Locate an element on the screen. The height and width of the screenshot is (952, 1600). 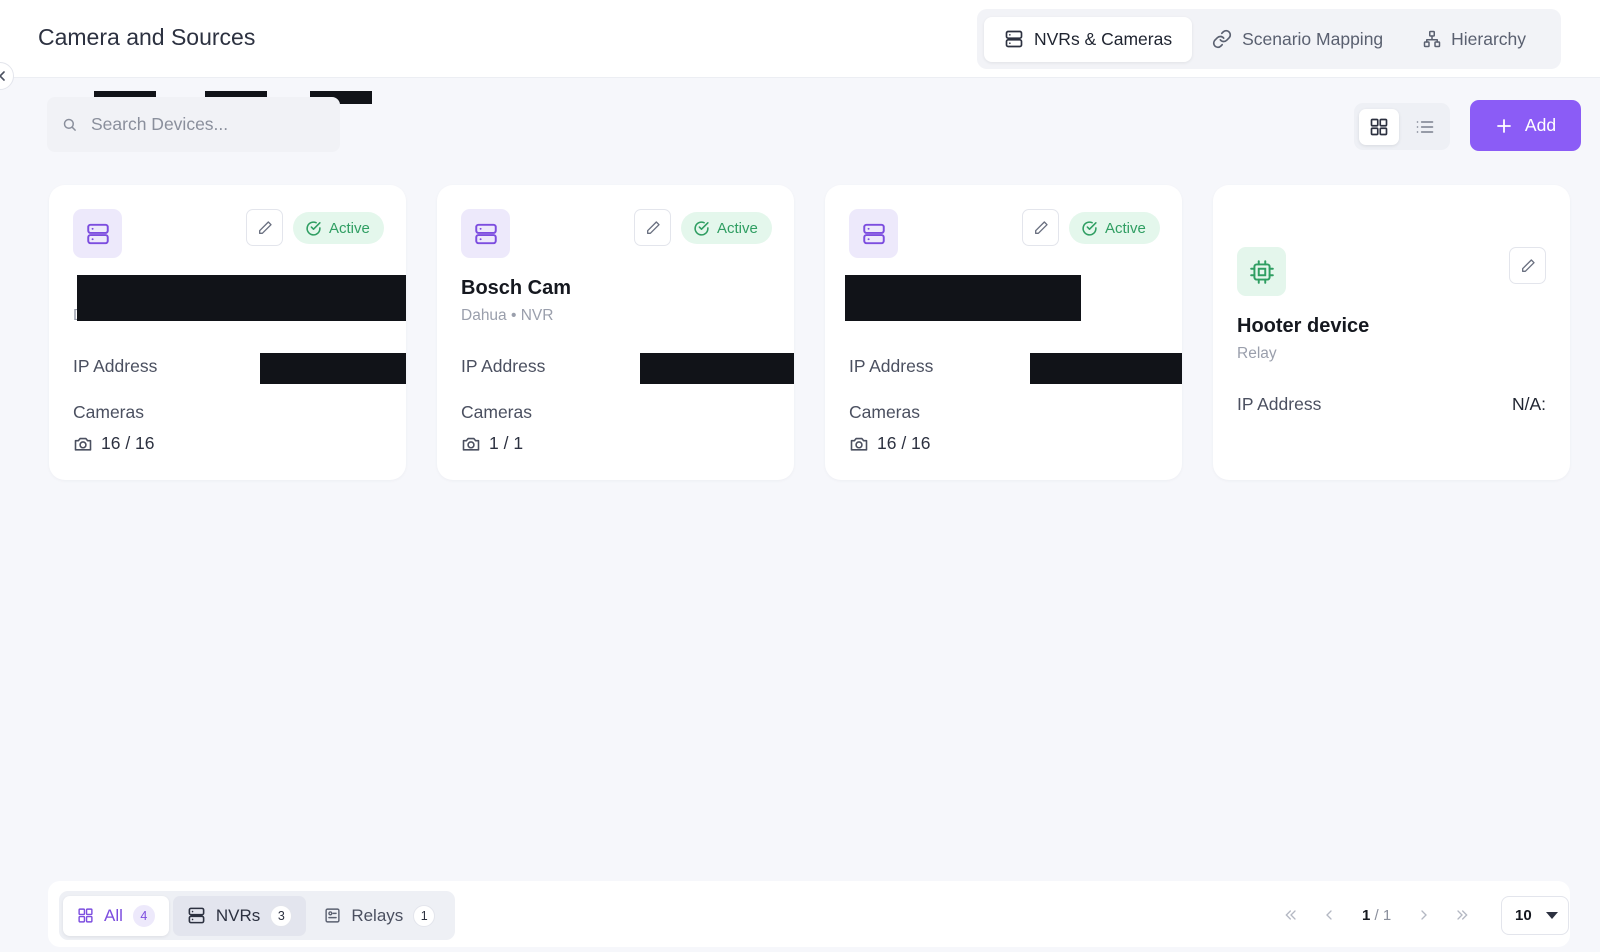
filter-all: All 4 is located at coordinates (116, 915).